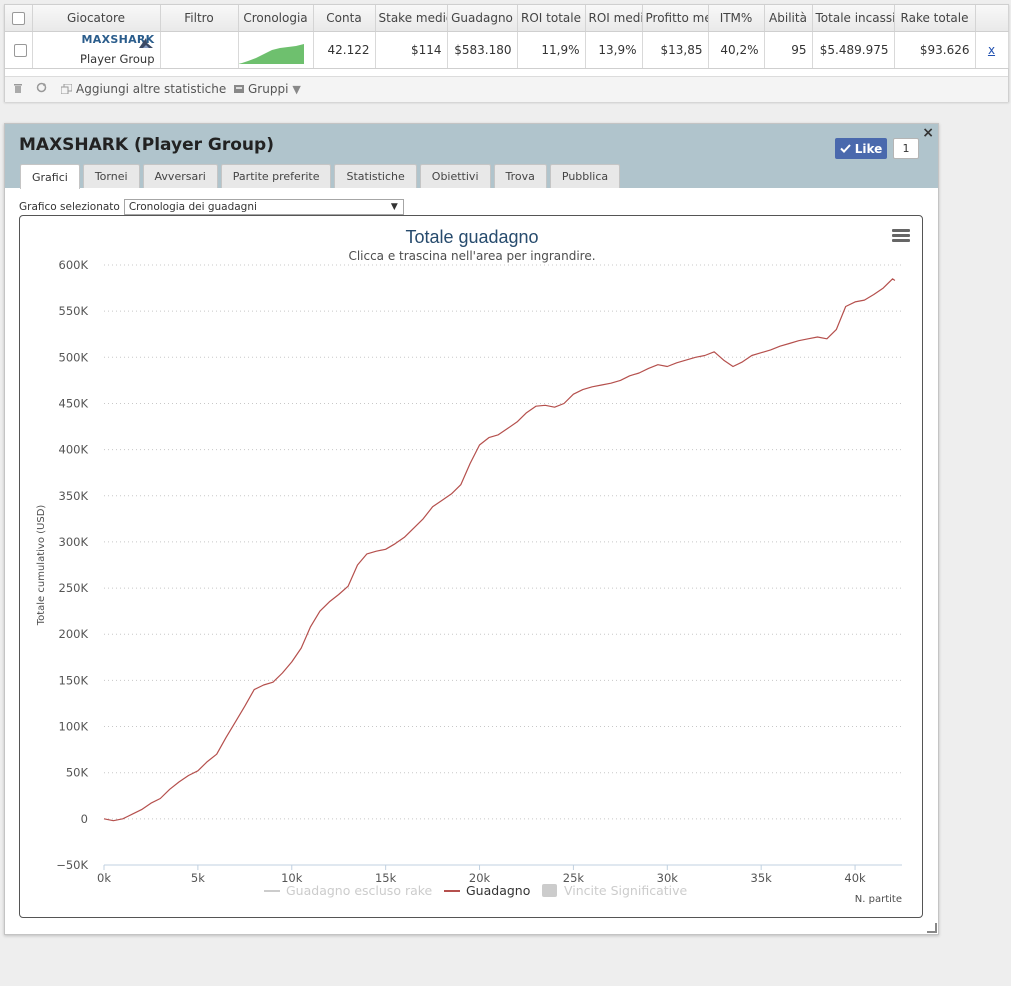  I want to click on row-checkbox, so click(19, 50).